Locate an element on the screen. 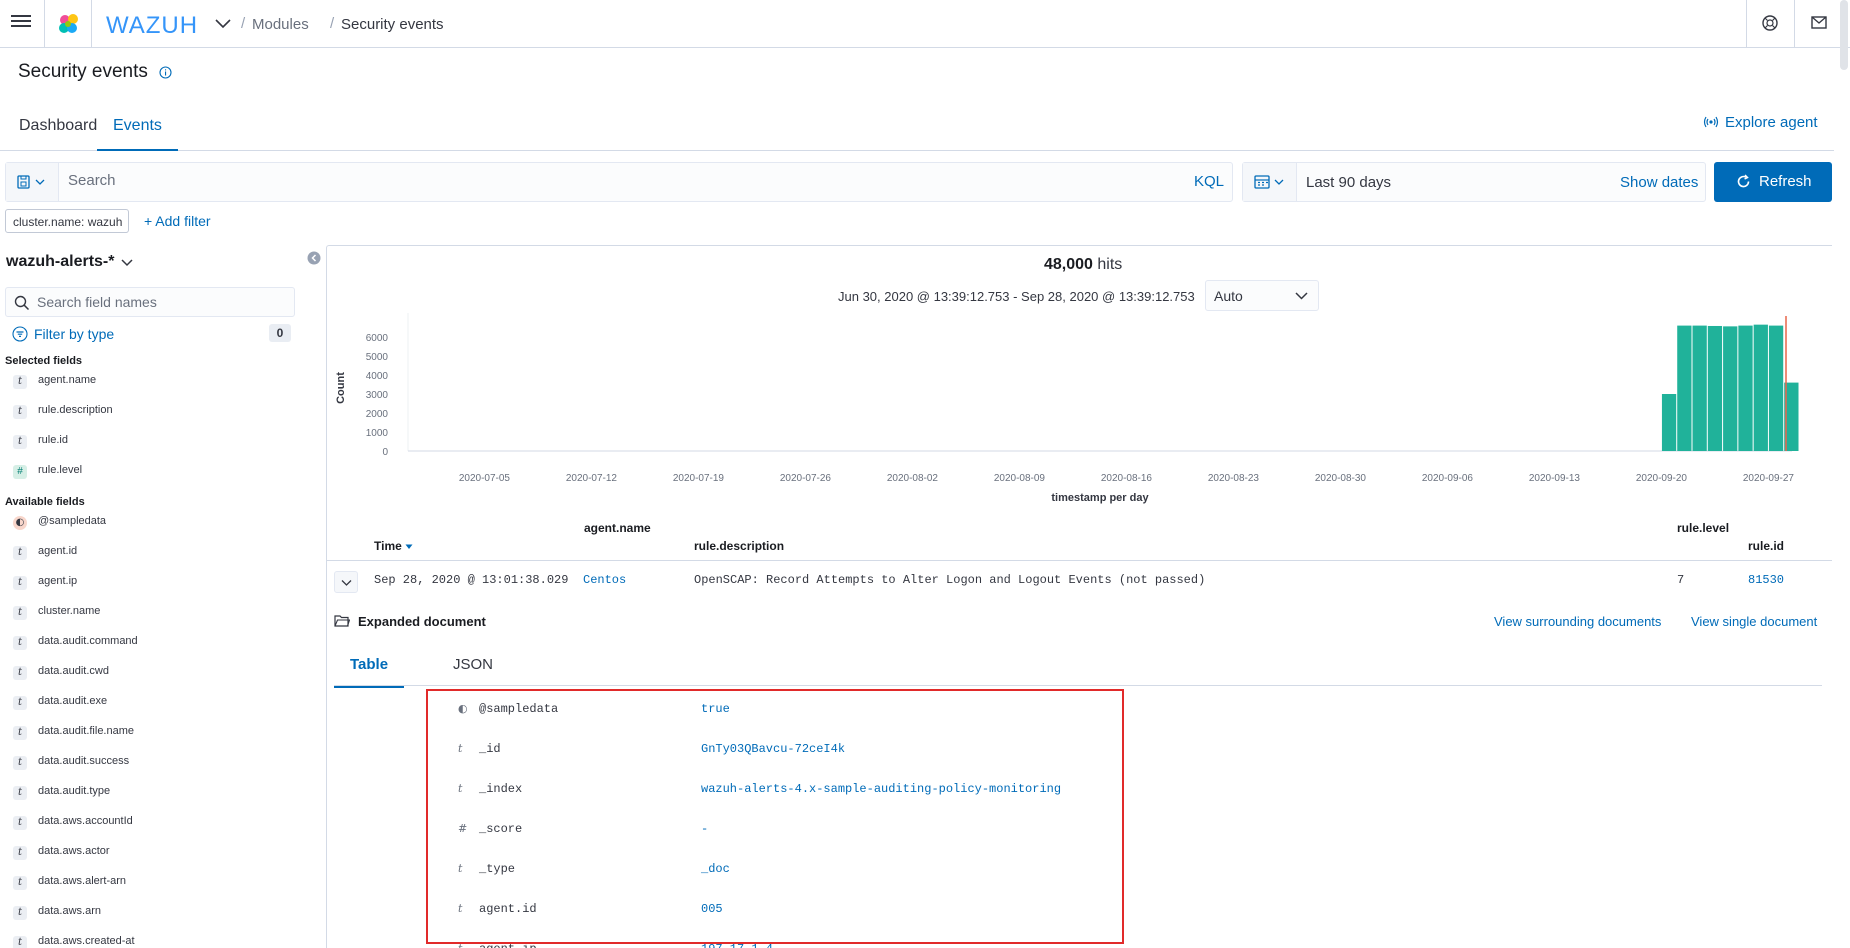  y-tick-label: 3000 is located at coordinates (377, 395).